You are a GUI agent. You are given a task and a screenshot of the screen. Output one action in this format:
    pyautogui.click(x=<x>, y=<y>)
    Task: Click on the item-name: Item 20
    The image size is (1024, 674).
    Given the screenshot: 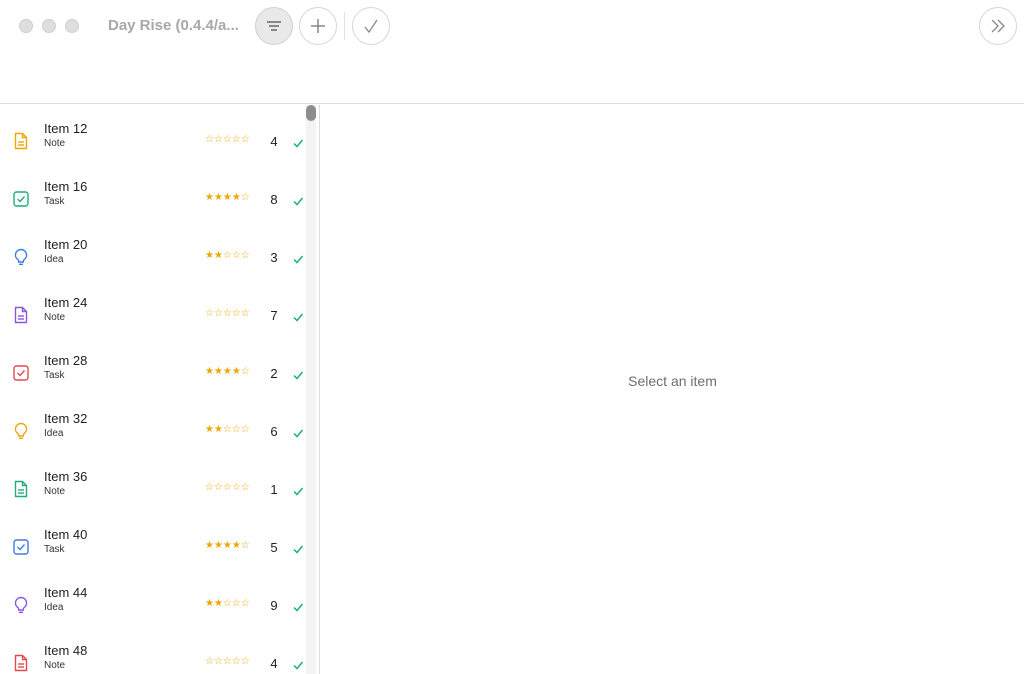 What is the action you would take?
    pyautogui.click(x=66, y=244)
    